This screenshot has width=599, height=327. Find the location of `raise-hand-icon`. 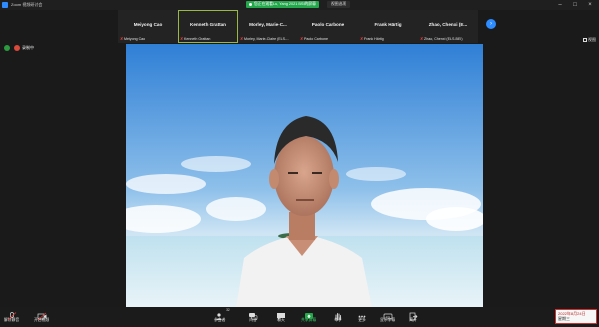

raise-hand-icon is located at coordinates (338, 314).